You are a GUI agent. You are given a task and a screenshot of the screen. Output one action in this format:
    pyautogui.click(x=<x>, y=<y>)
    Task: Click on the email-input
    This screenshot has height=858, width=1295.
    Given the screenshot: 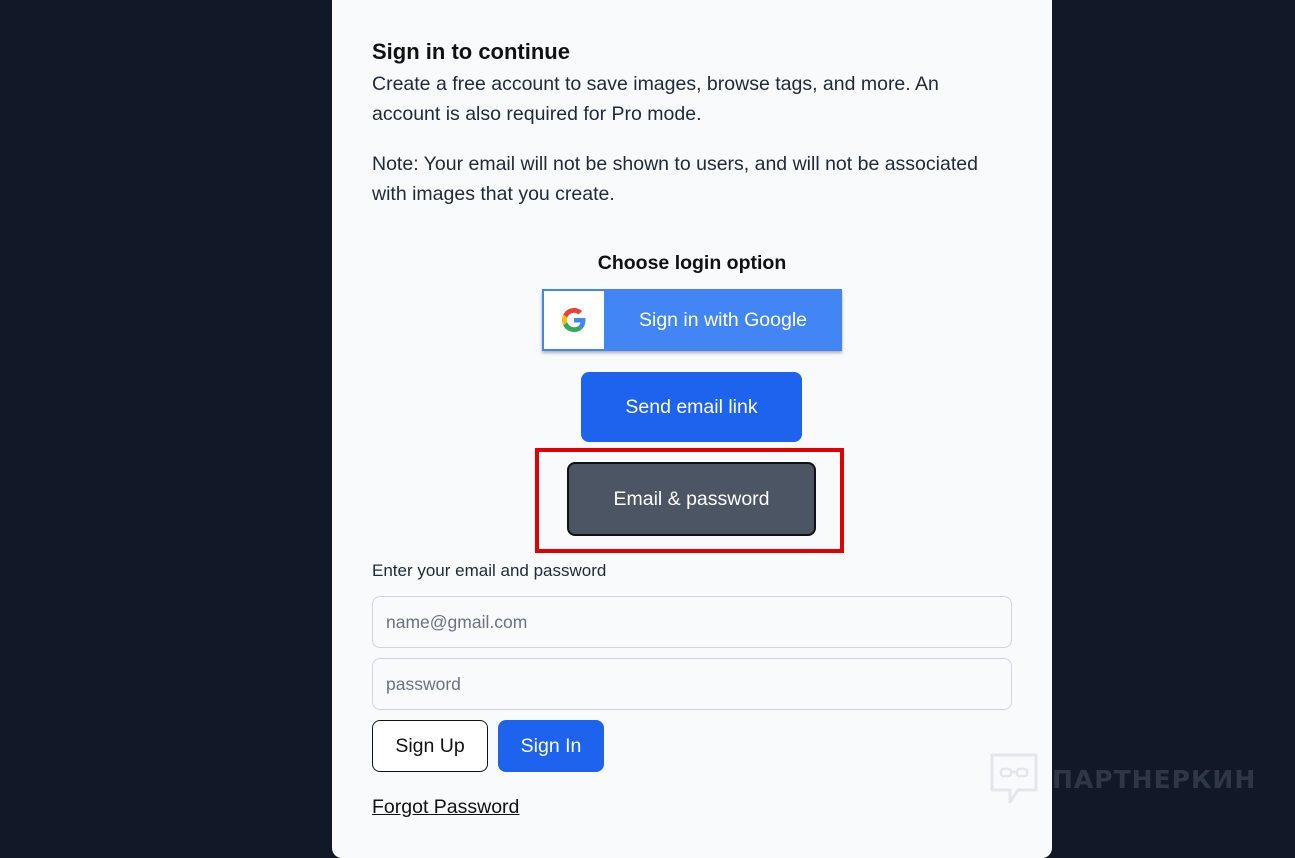 What is the action you would take?
    pyautogui.click(x=692, y=622)
    